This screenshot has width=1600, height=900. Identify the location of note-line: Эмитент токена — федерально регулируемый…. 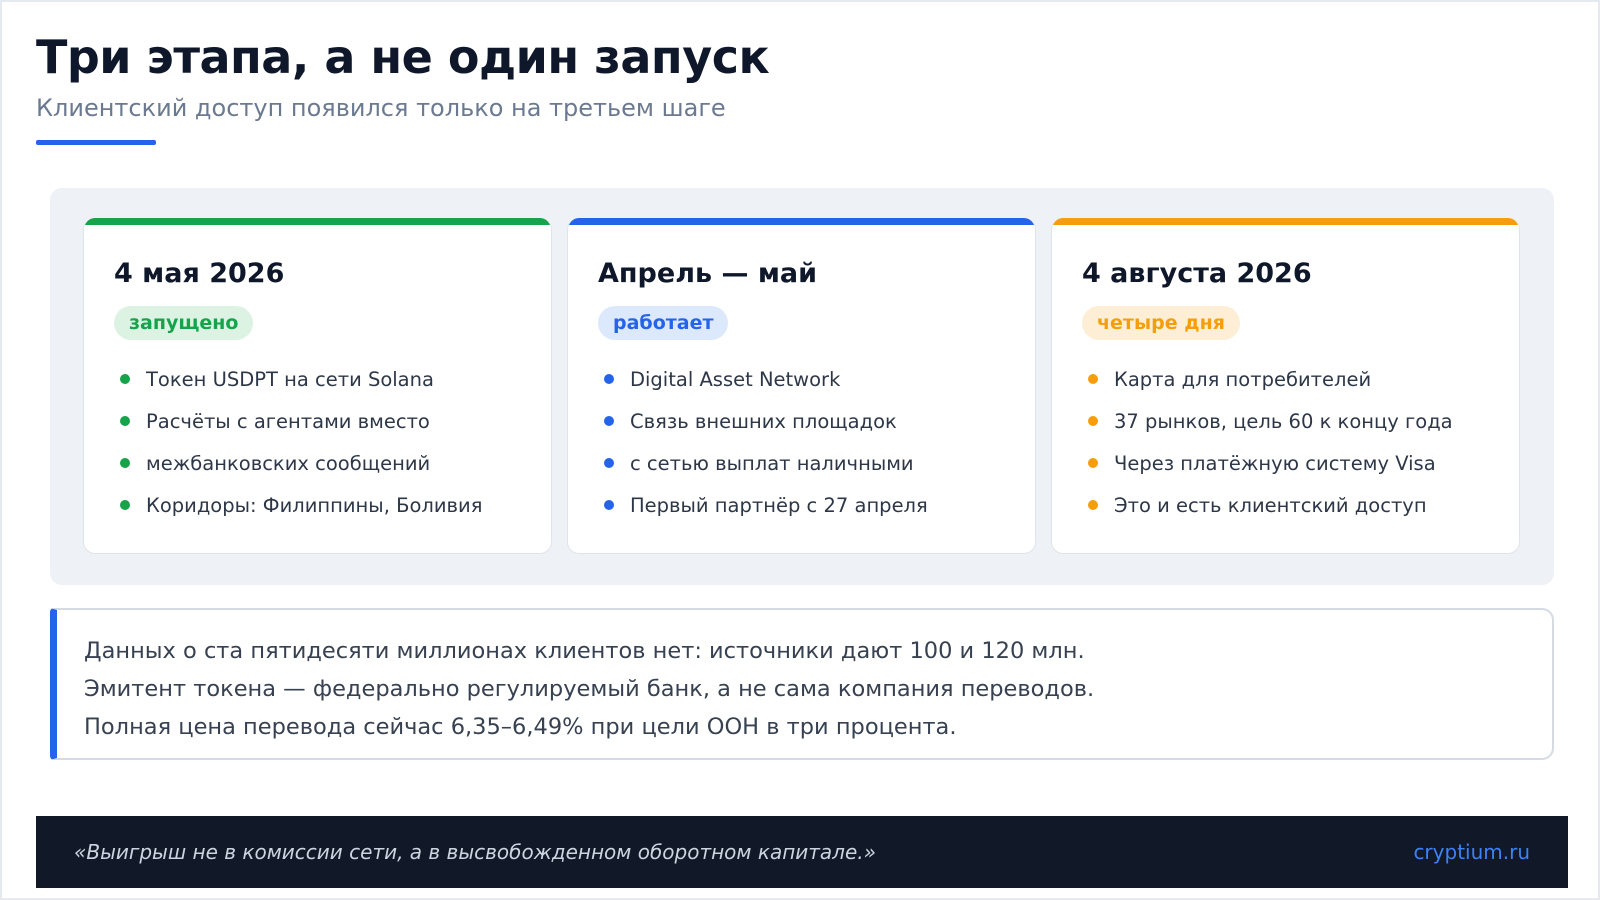
(589, 689).